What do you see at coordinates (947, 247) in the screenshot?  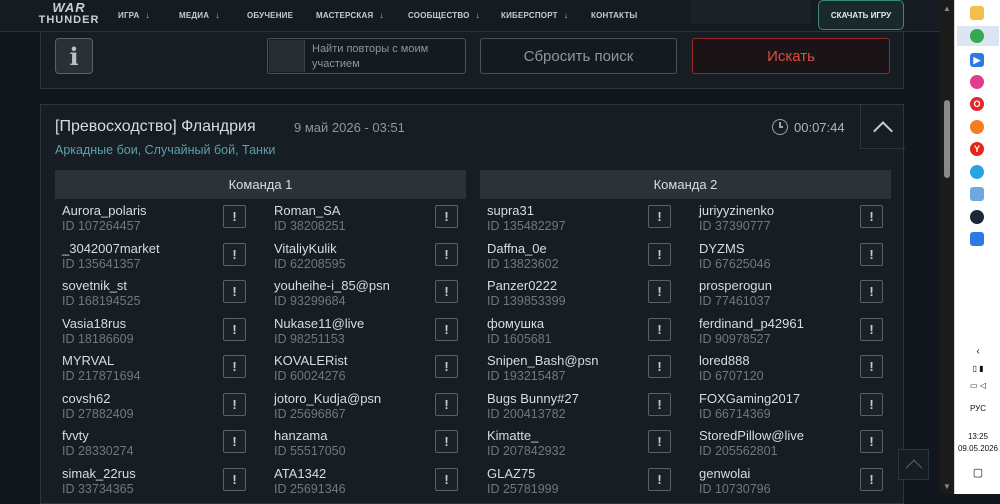 I see `page-scrollbar: ▲ ▼` at bounding box center [947, 247].